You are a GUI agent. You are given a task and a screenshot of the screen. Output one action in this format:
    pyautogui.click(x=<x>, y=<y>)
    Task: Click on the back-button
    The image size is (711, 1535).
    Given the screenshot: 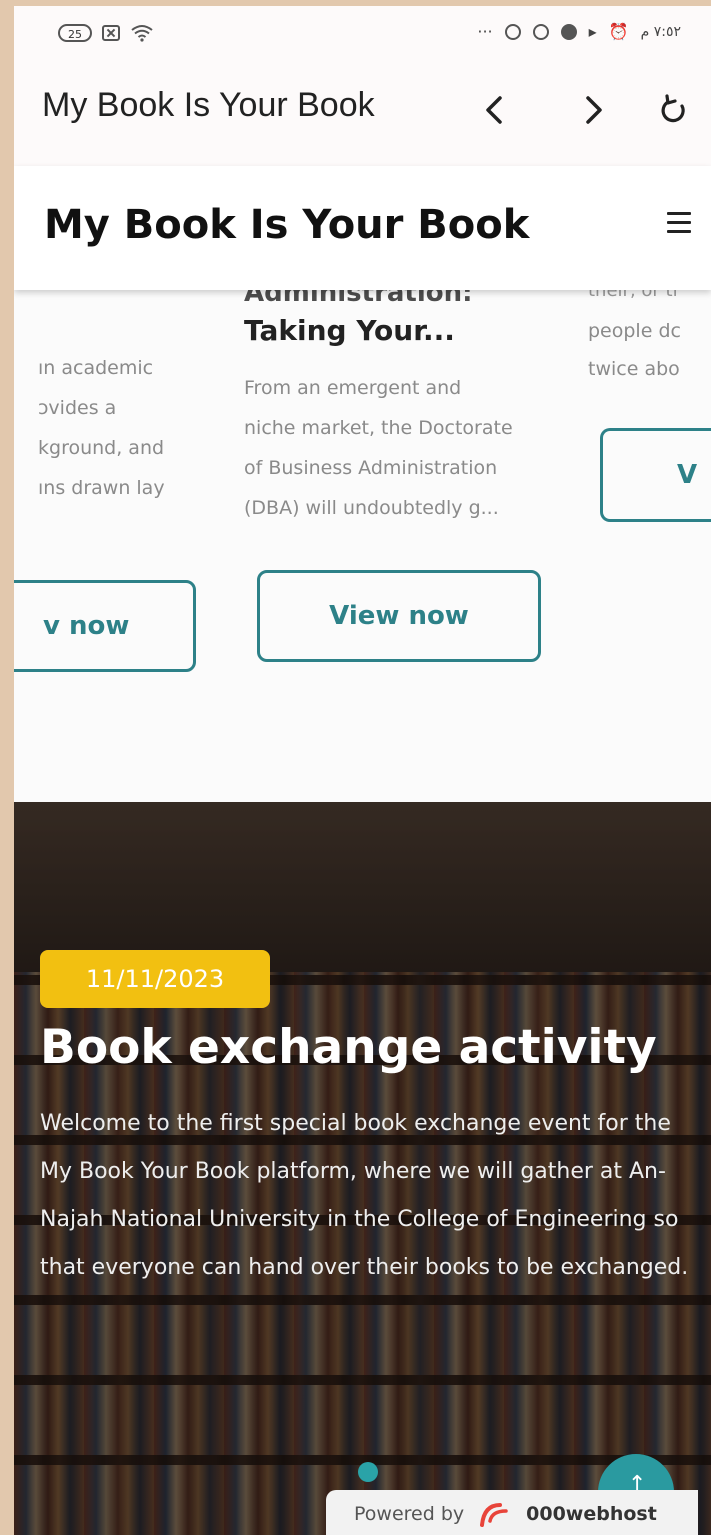 What is the action you would take?
    pyautogui.click(x=494, y=110)
    